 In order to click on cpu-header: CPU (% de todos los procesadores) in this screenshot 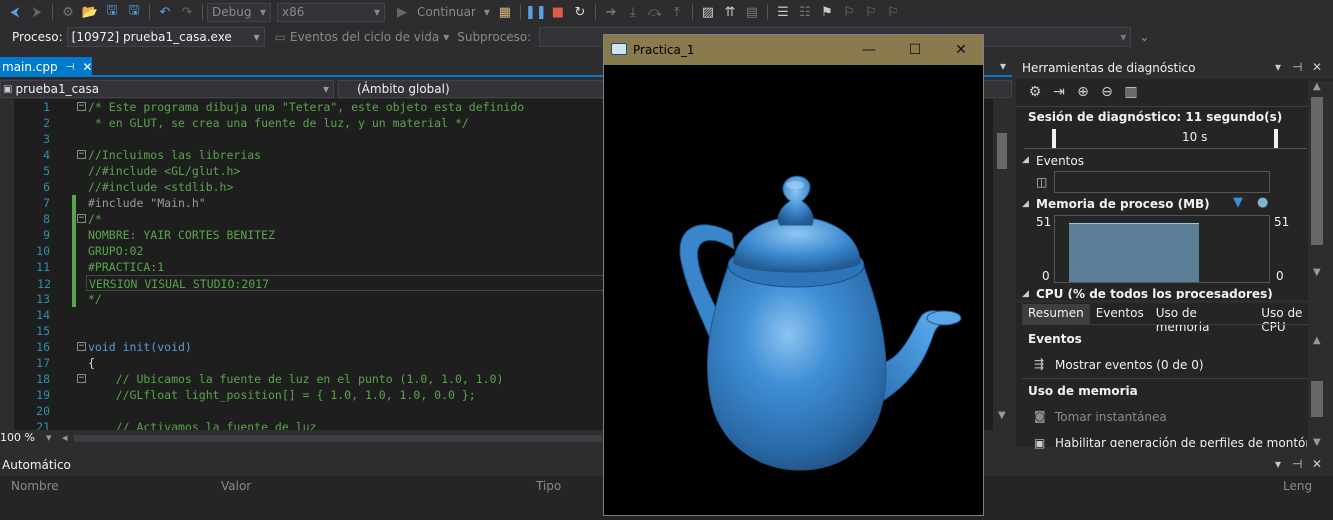, I will do `click(1154, 293)`.